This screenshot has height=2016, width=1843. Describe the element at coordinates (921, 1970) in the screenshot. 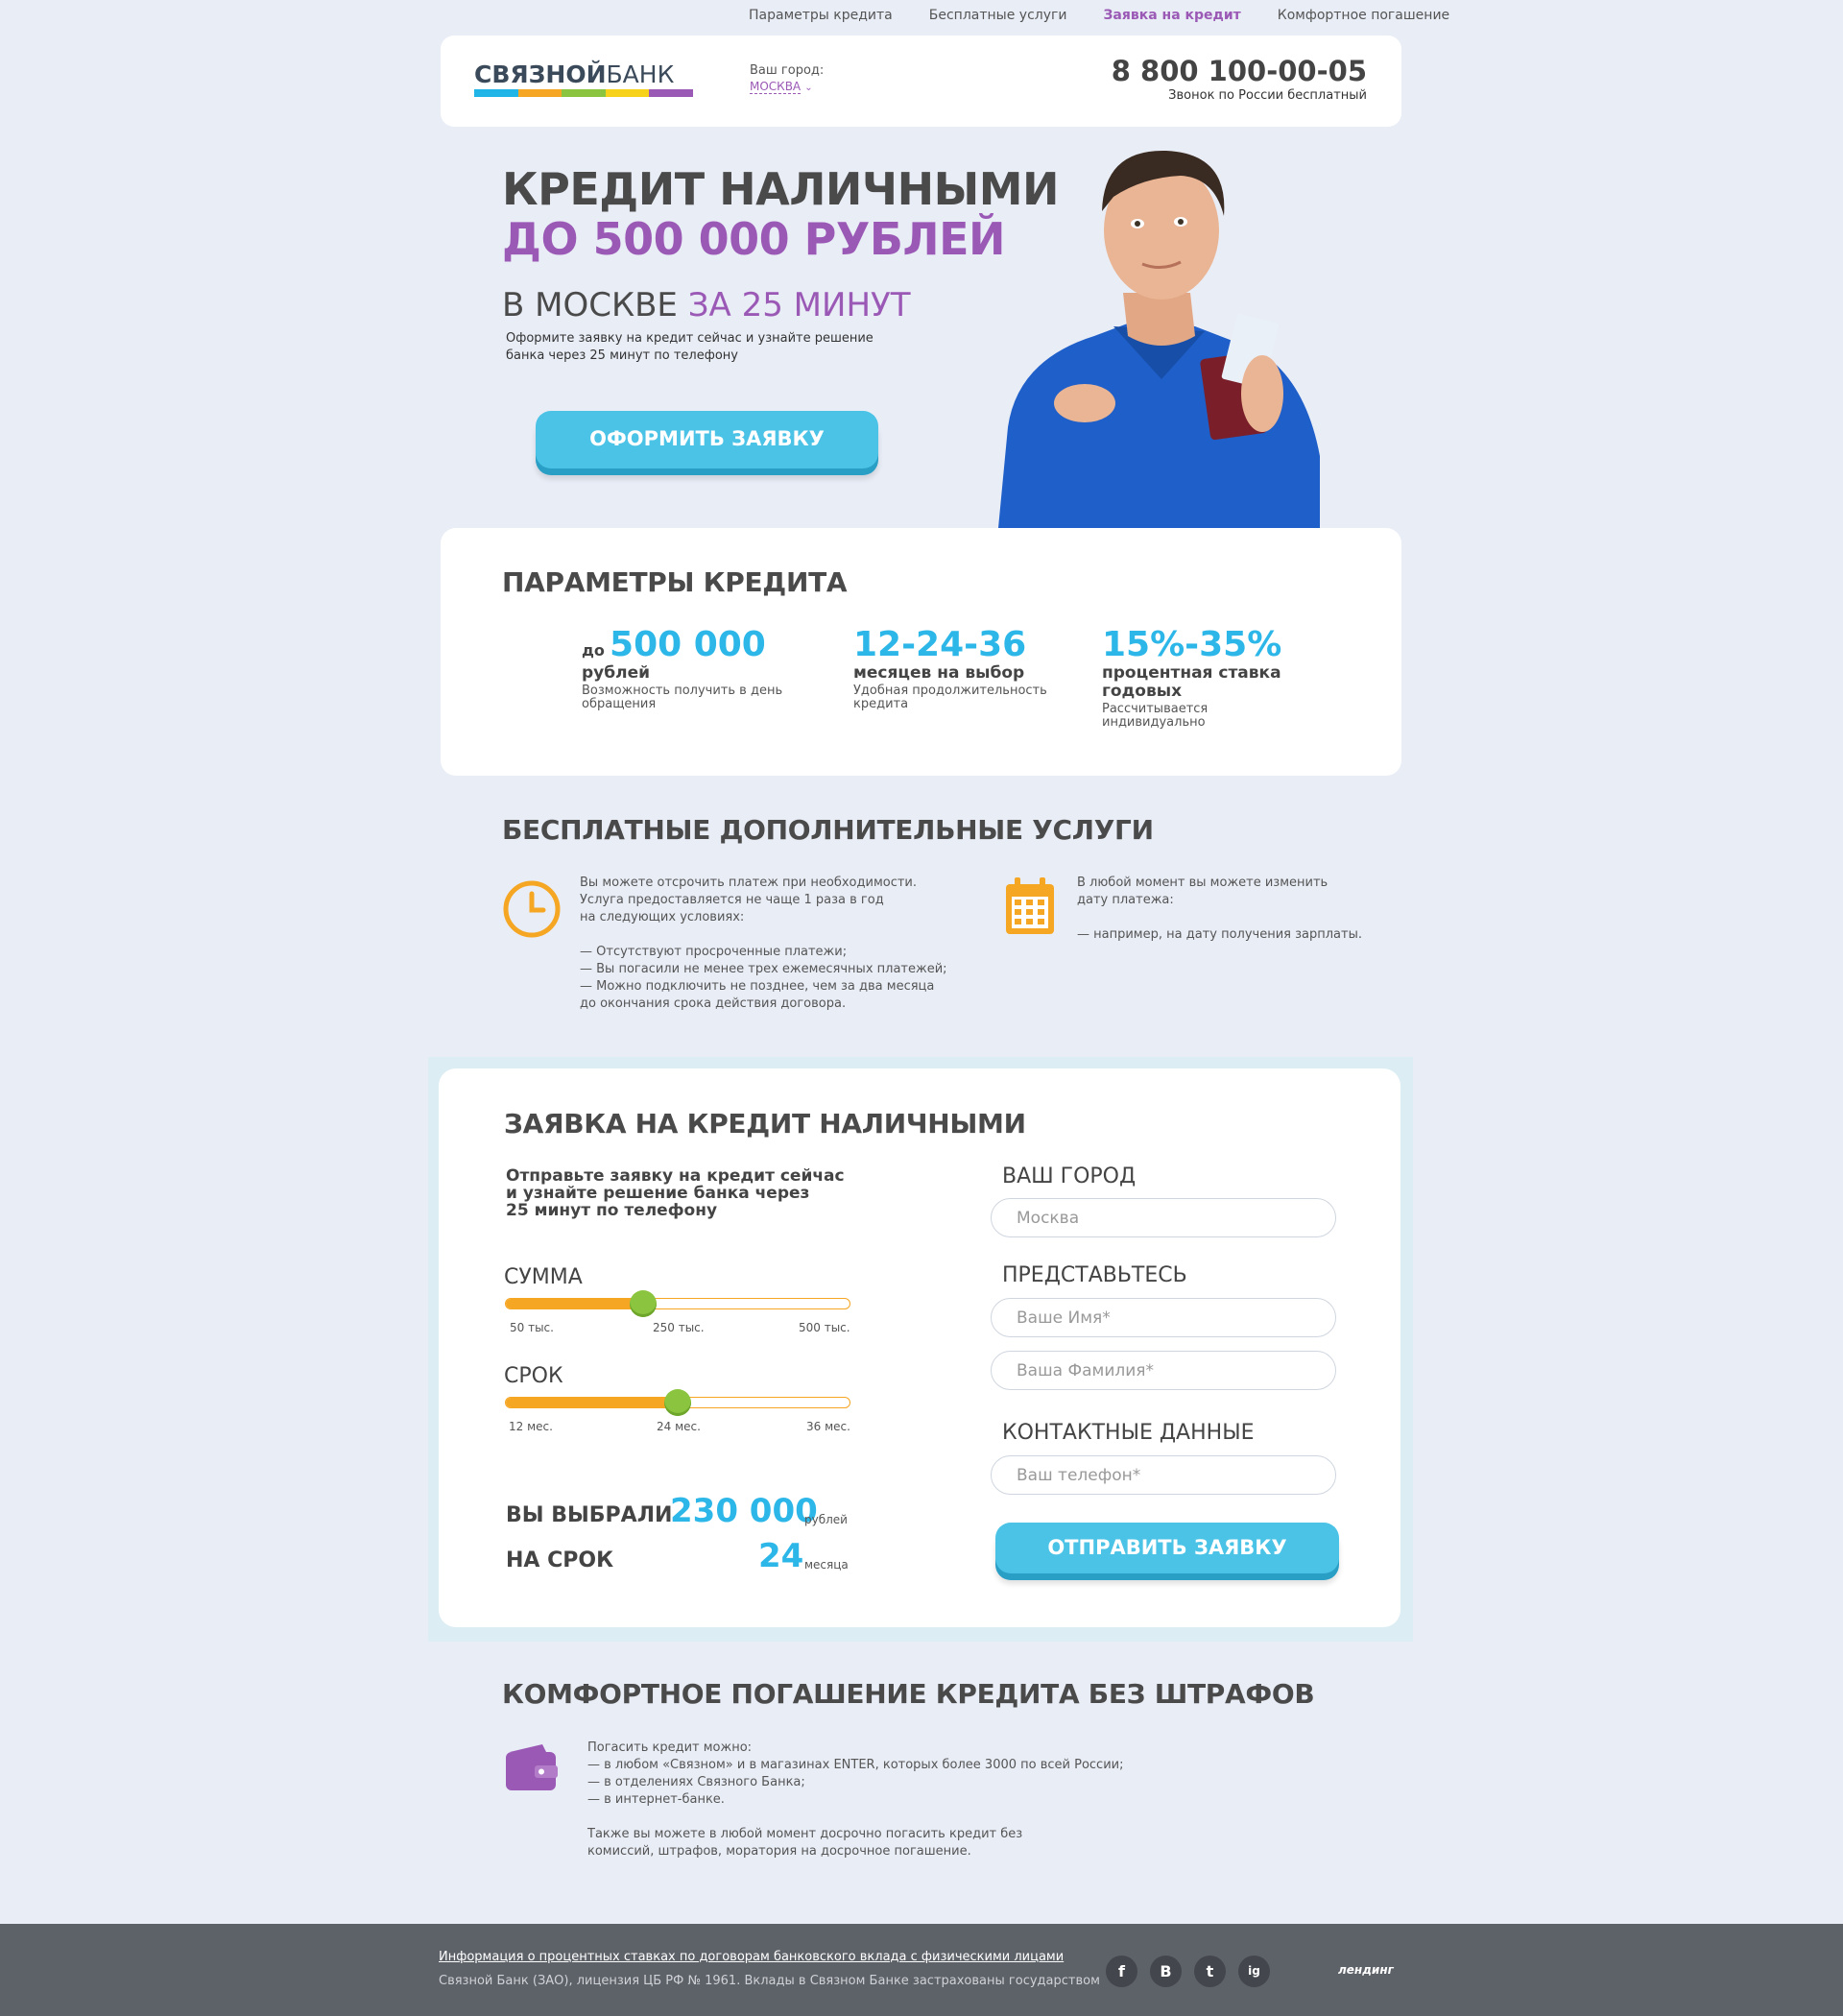

I see `footer` at that location.